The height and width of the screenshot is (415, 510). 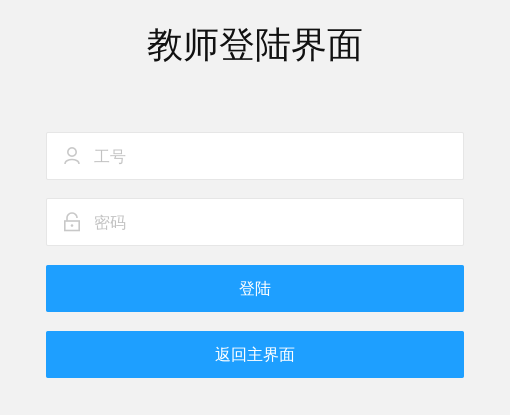 What do you see at coordinates (255, 46) in the screenshot?
I see `page-title: 教师登陆界面` at bounding box center [255, 46].